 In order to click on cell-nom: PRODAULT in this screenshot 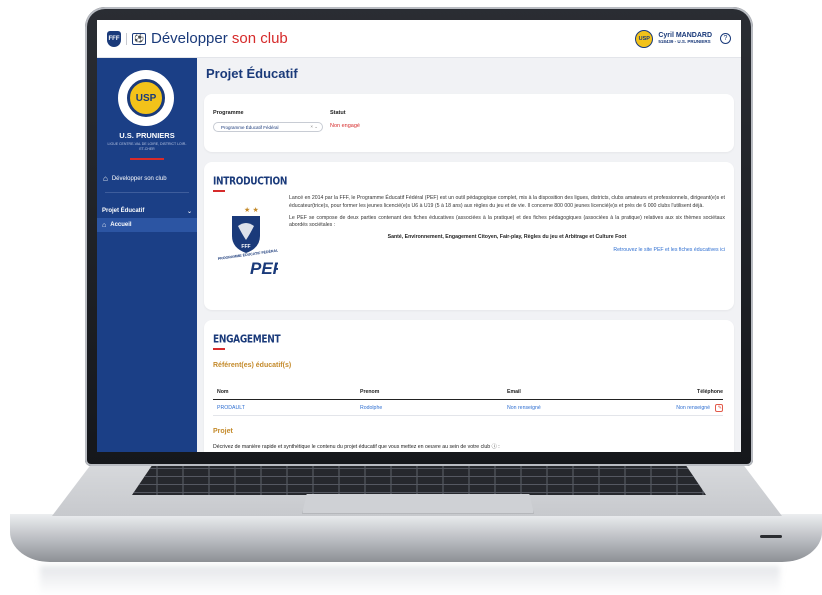, I will do `click(231, 407)`.